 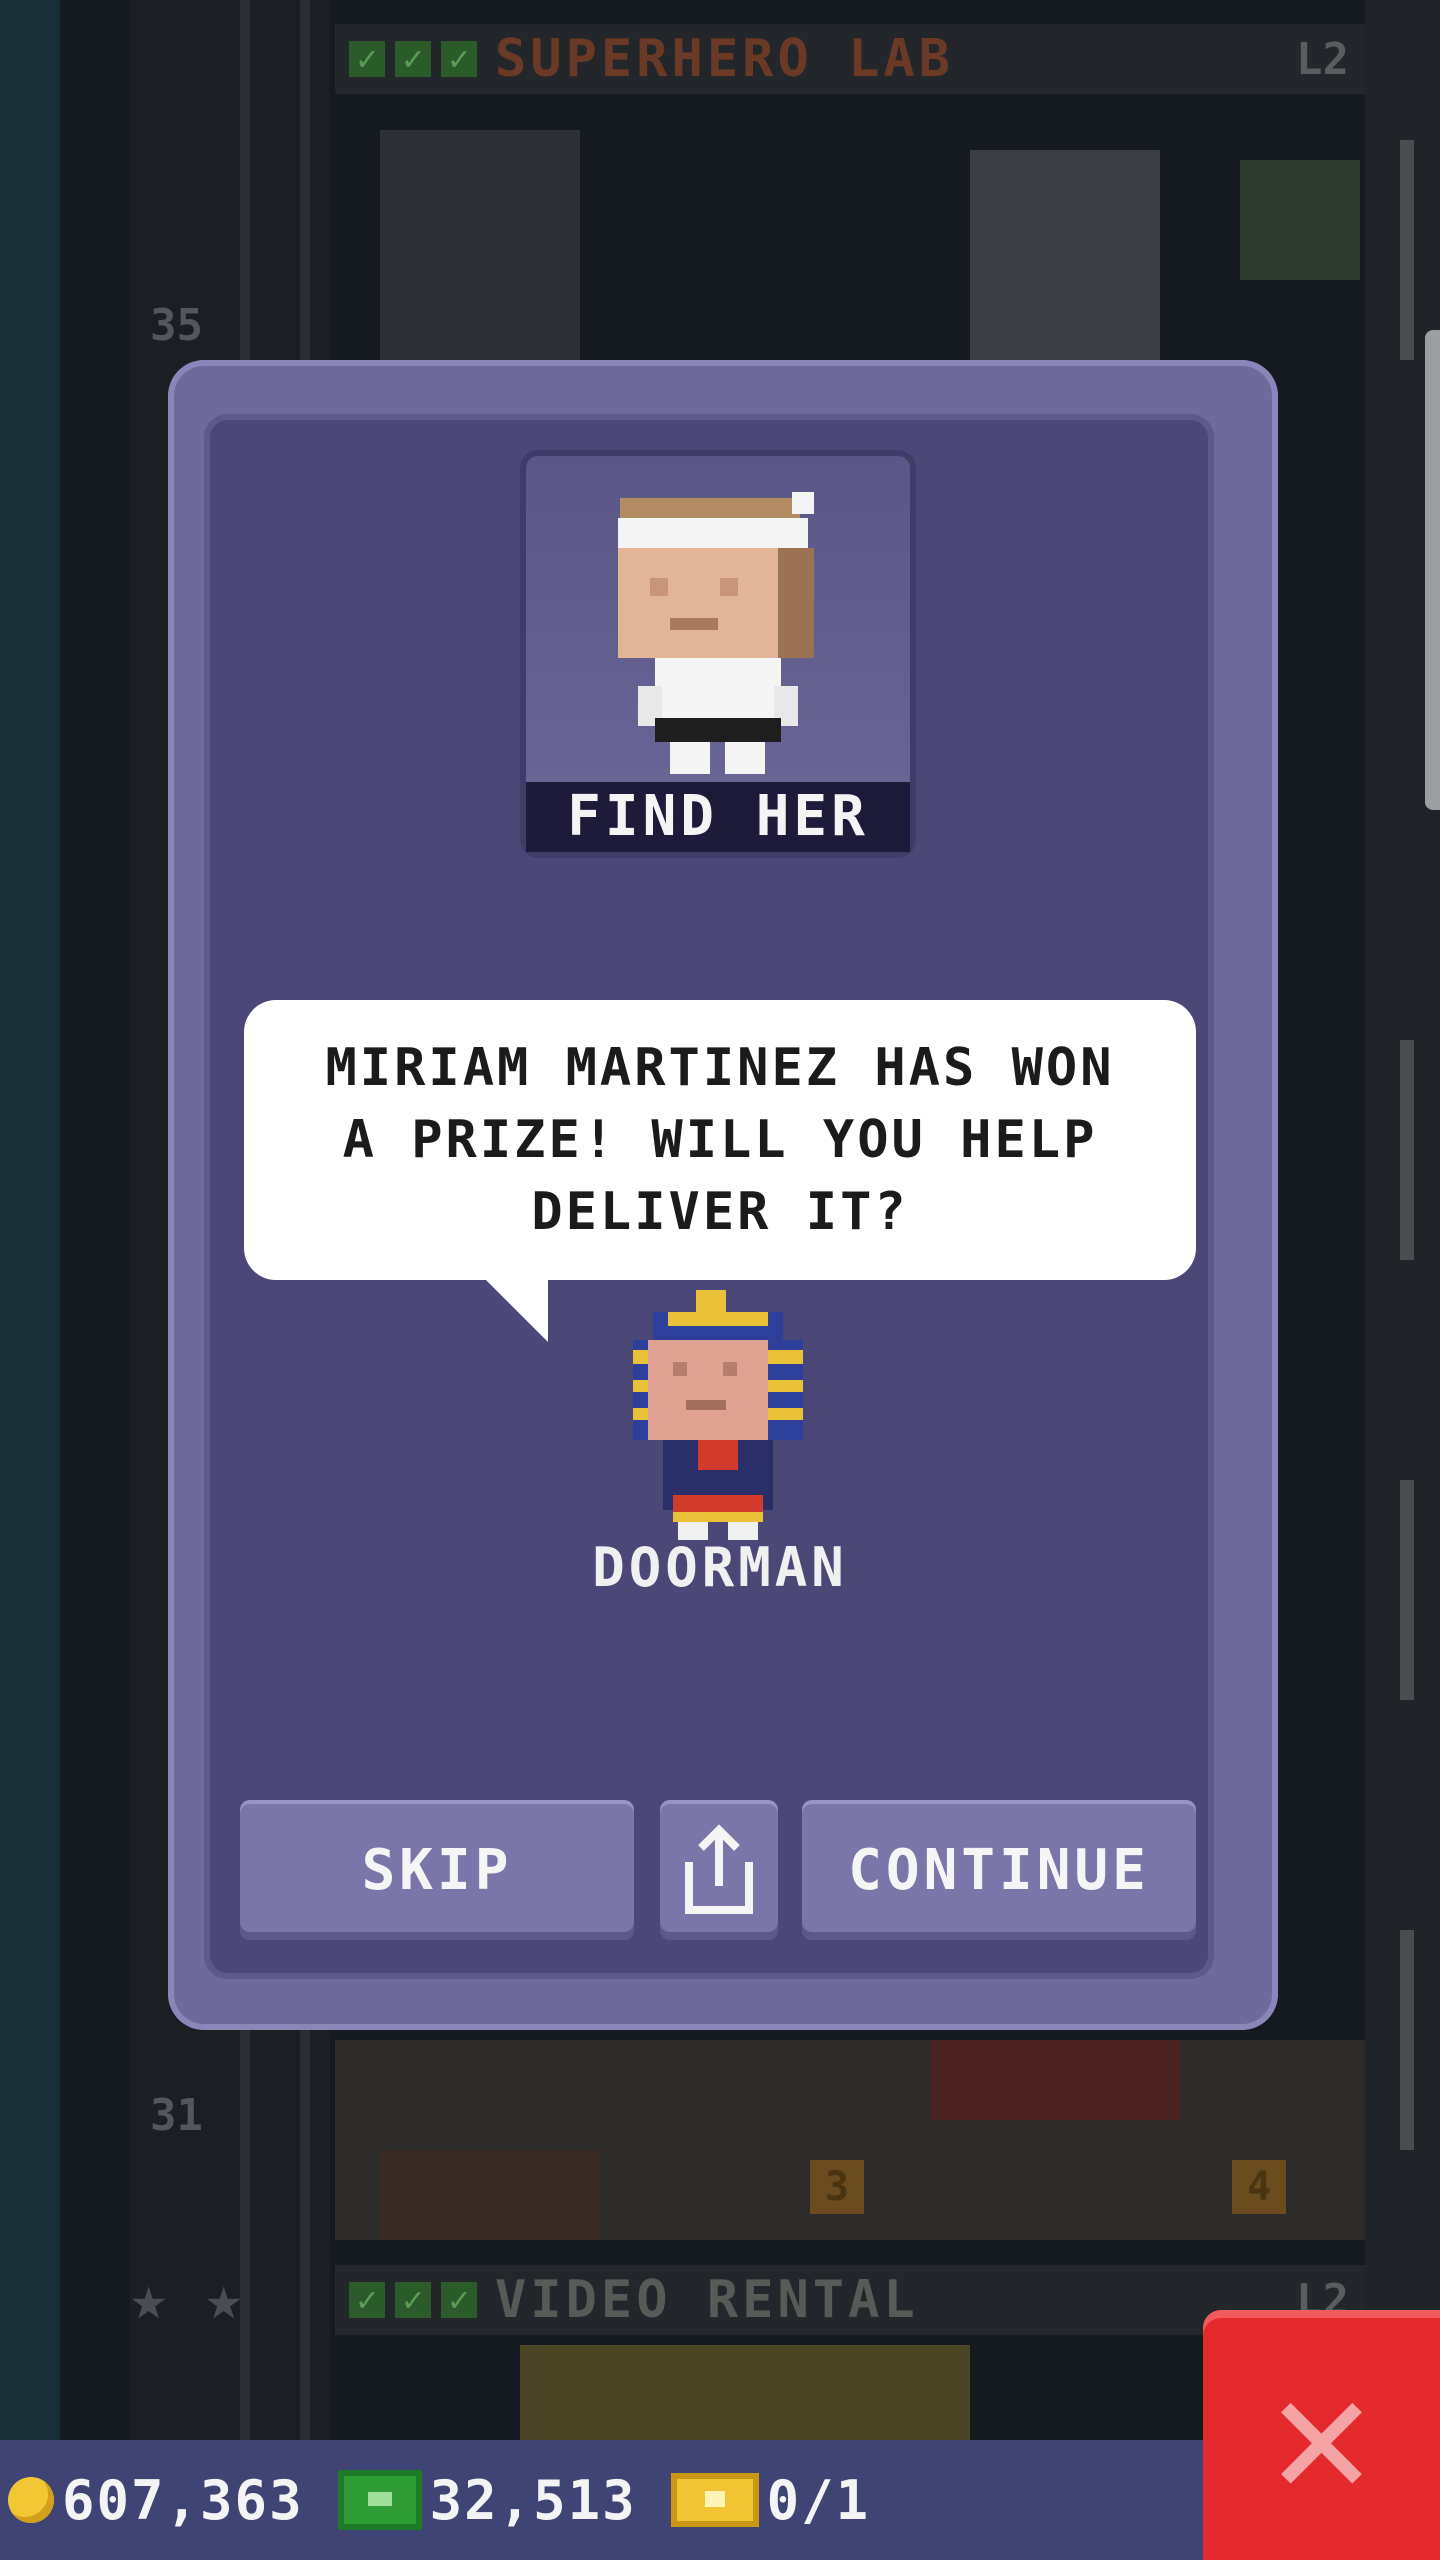 I want to click on ticket-icon, so click(x=714, y=2500).